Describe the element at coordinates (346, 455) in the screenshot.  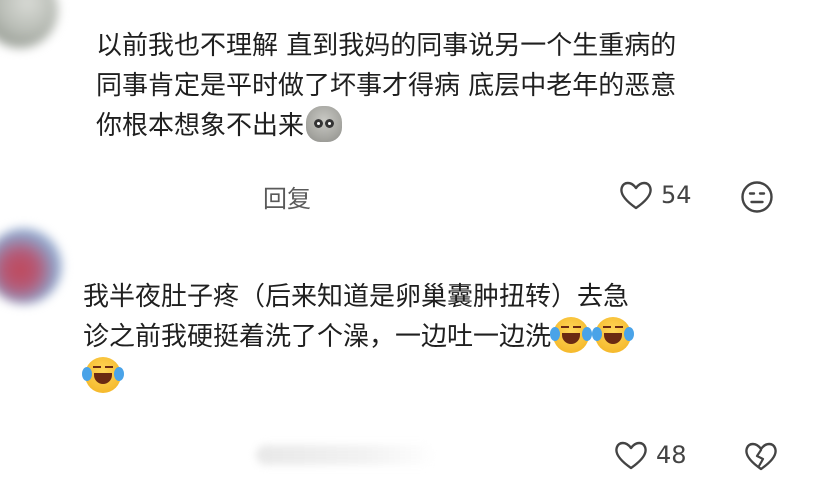
I see `reply-button-obscured` at that location.